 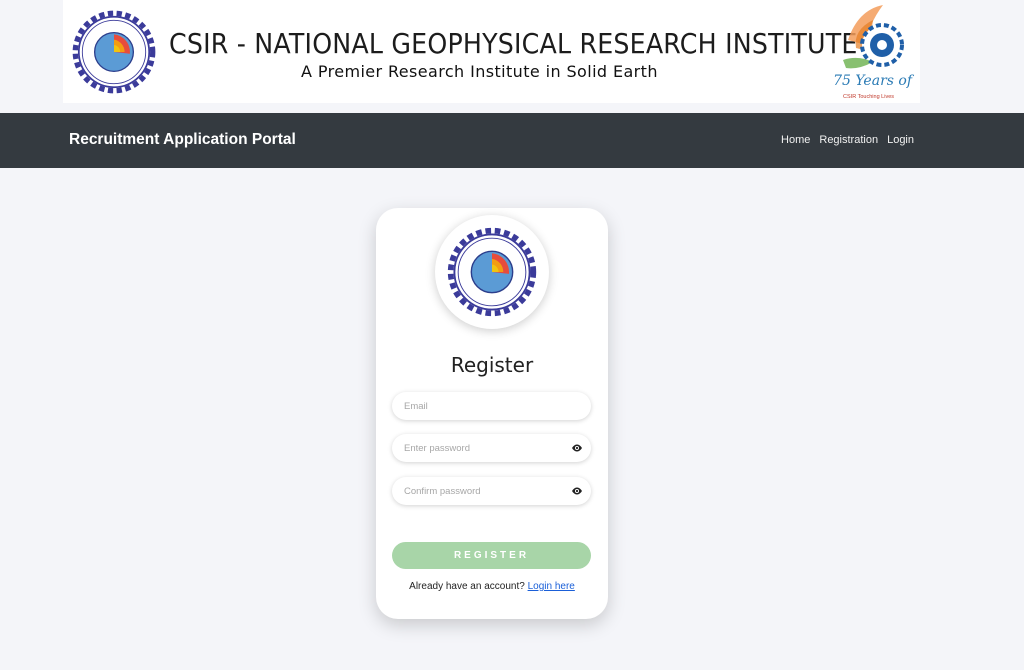 What do you see at coordinates (467, 586) in the screenshot?
I see `login-prompt-text: Already have an account?` at bounding box center [467, 586].